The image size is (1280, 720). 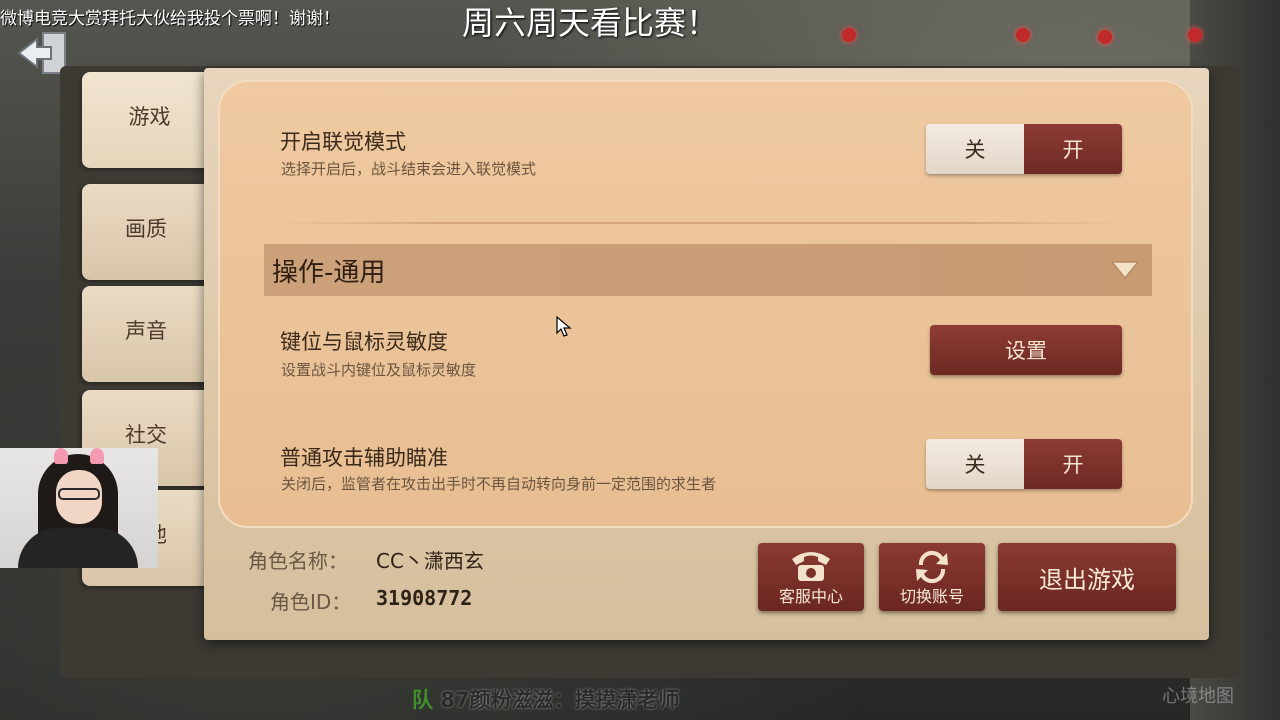 I want to click on customer-service-button: 客服中心, so click(x=811, y=577).